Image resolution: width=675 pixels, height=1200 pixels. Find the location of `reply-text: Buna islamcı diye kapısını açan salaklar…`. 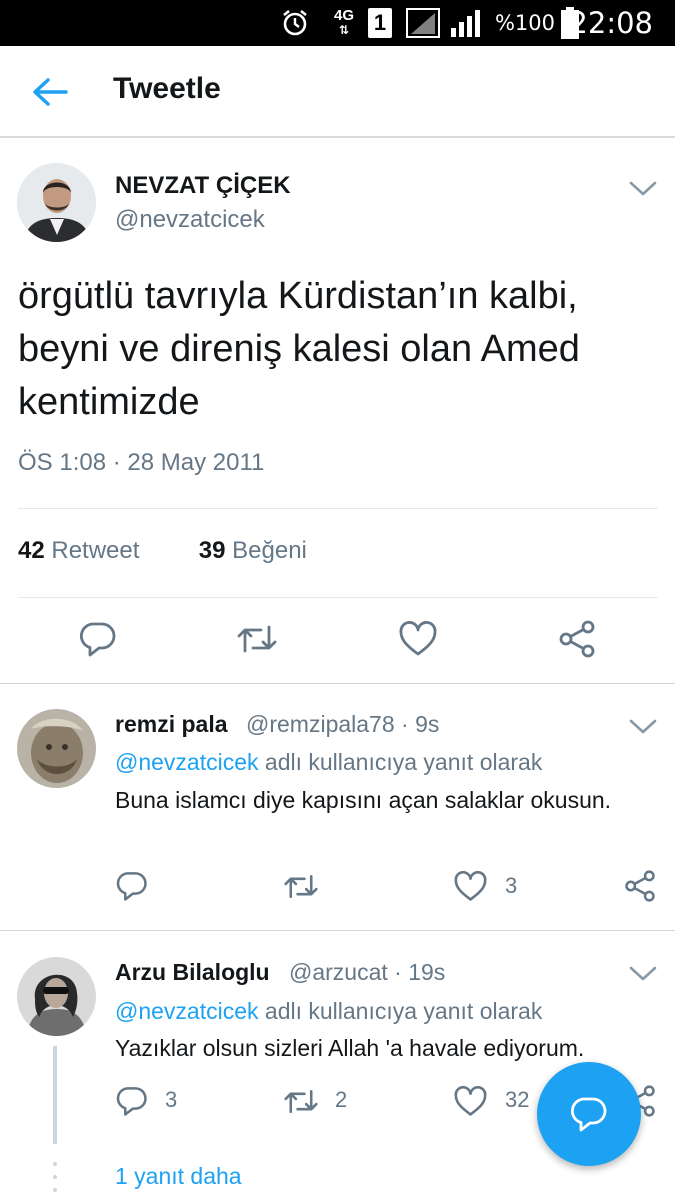

reply-text: Buna islamcı diye kapısını açan salaklar… is located at coordinates (363, 800).